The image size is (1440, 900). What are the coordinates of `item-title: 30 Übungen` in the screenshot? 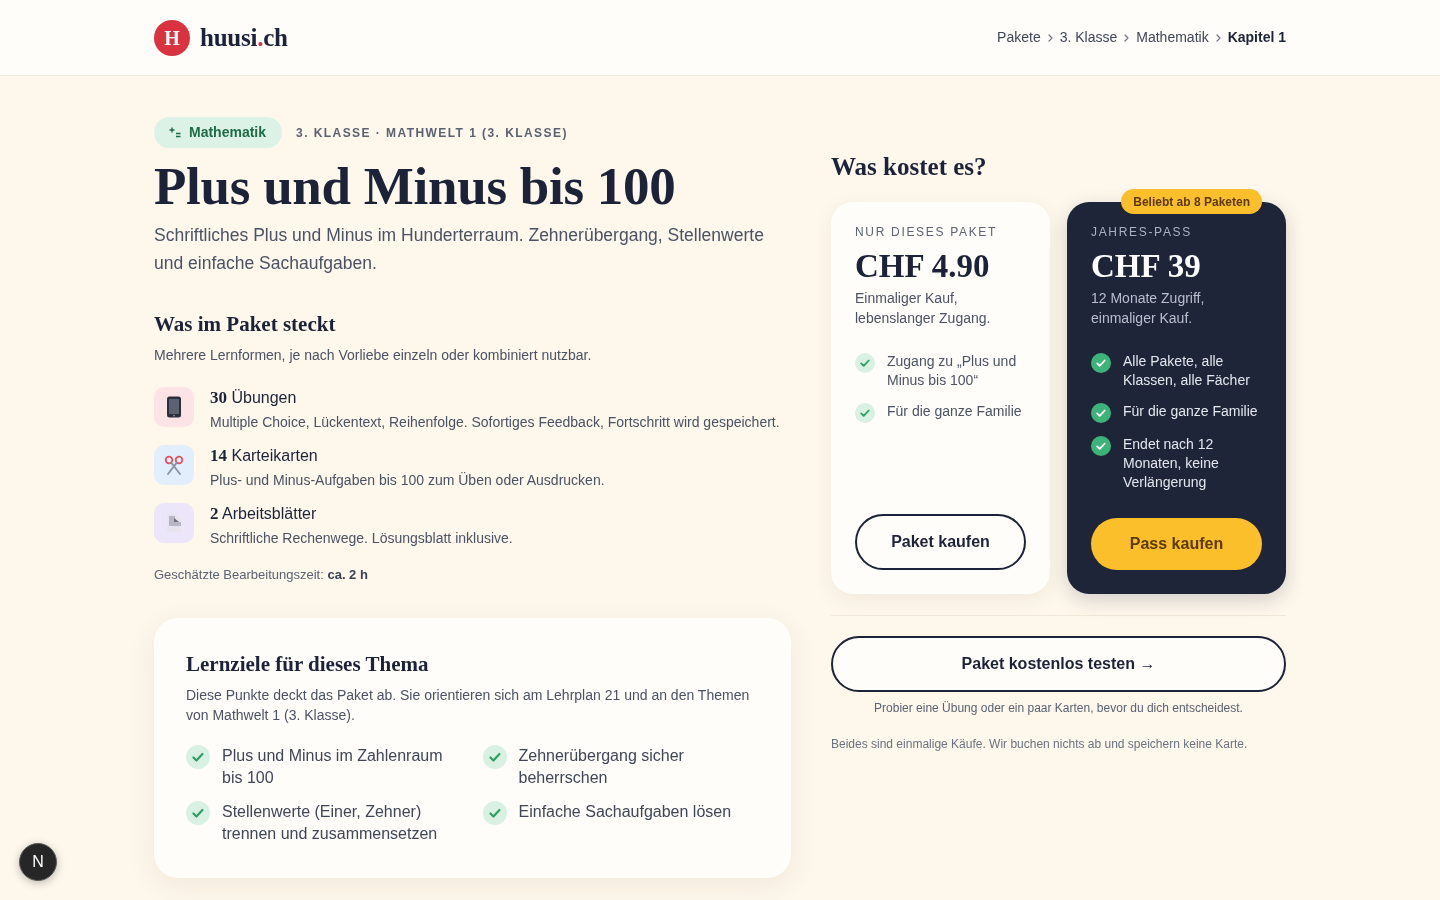 It's located at (254, 398).